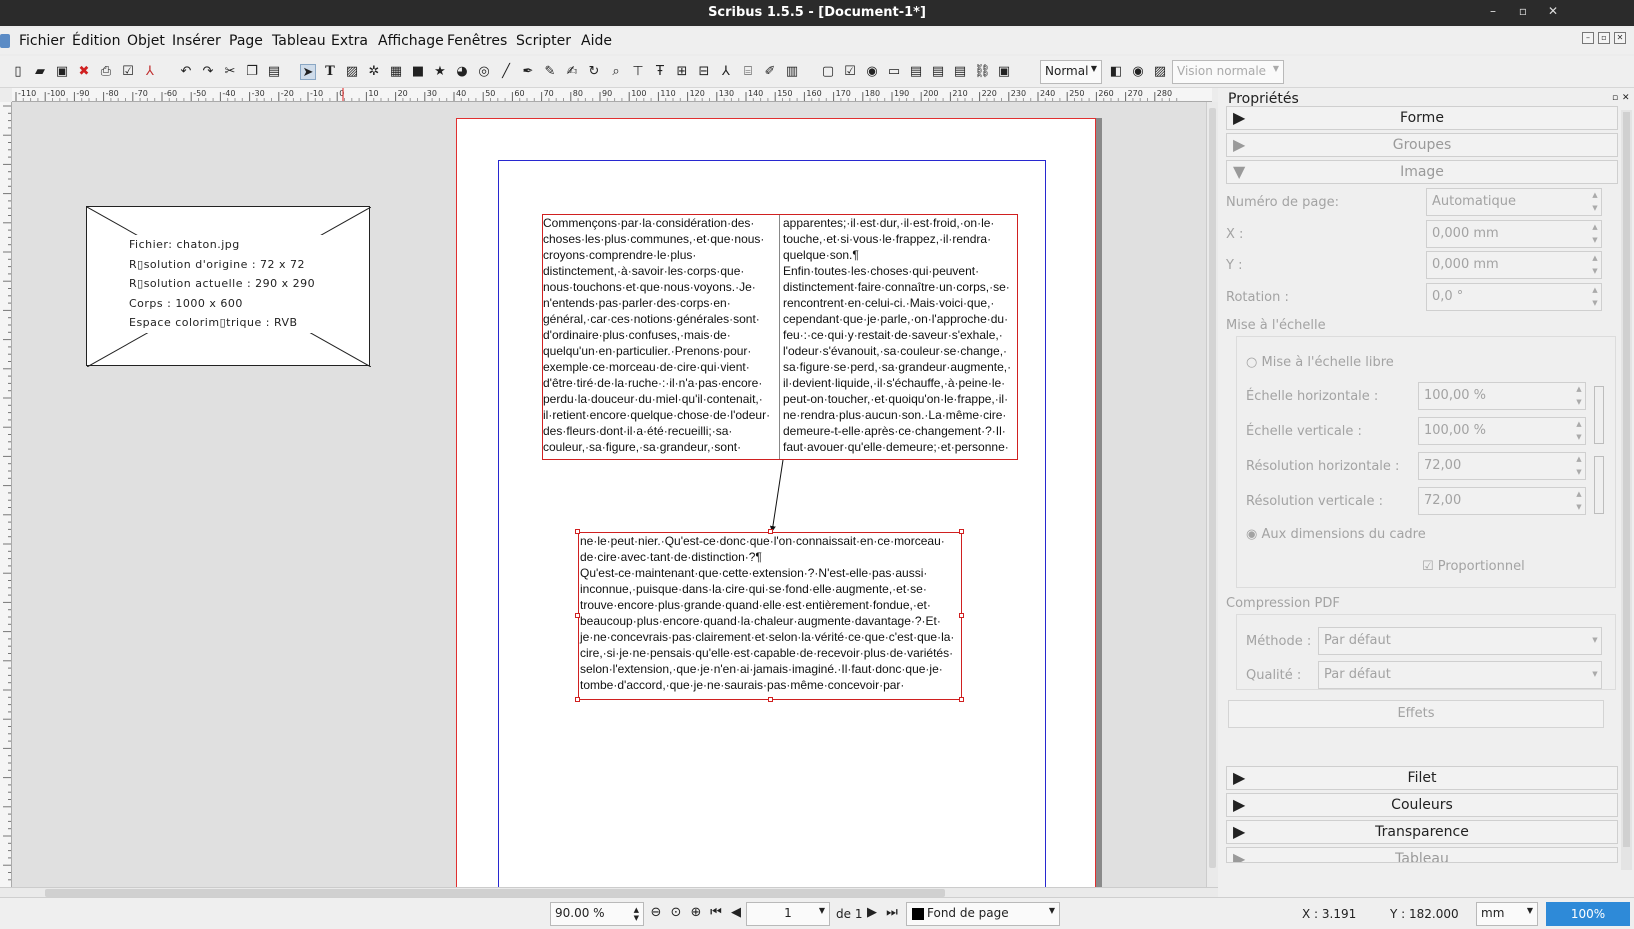 This screenshot has height=929, width=1634. I want to click on horizontal-scroll-thumb, so click(495, 893).